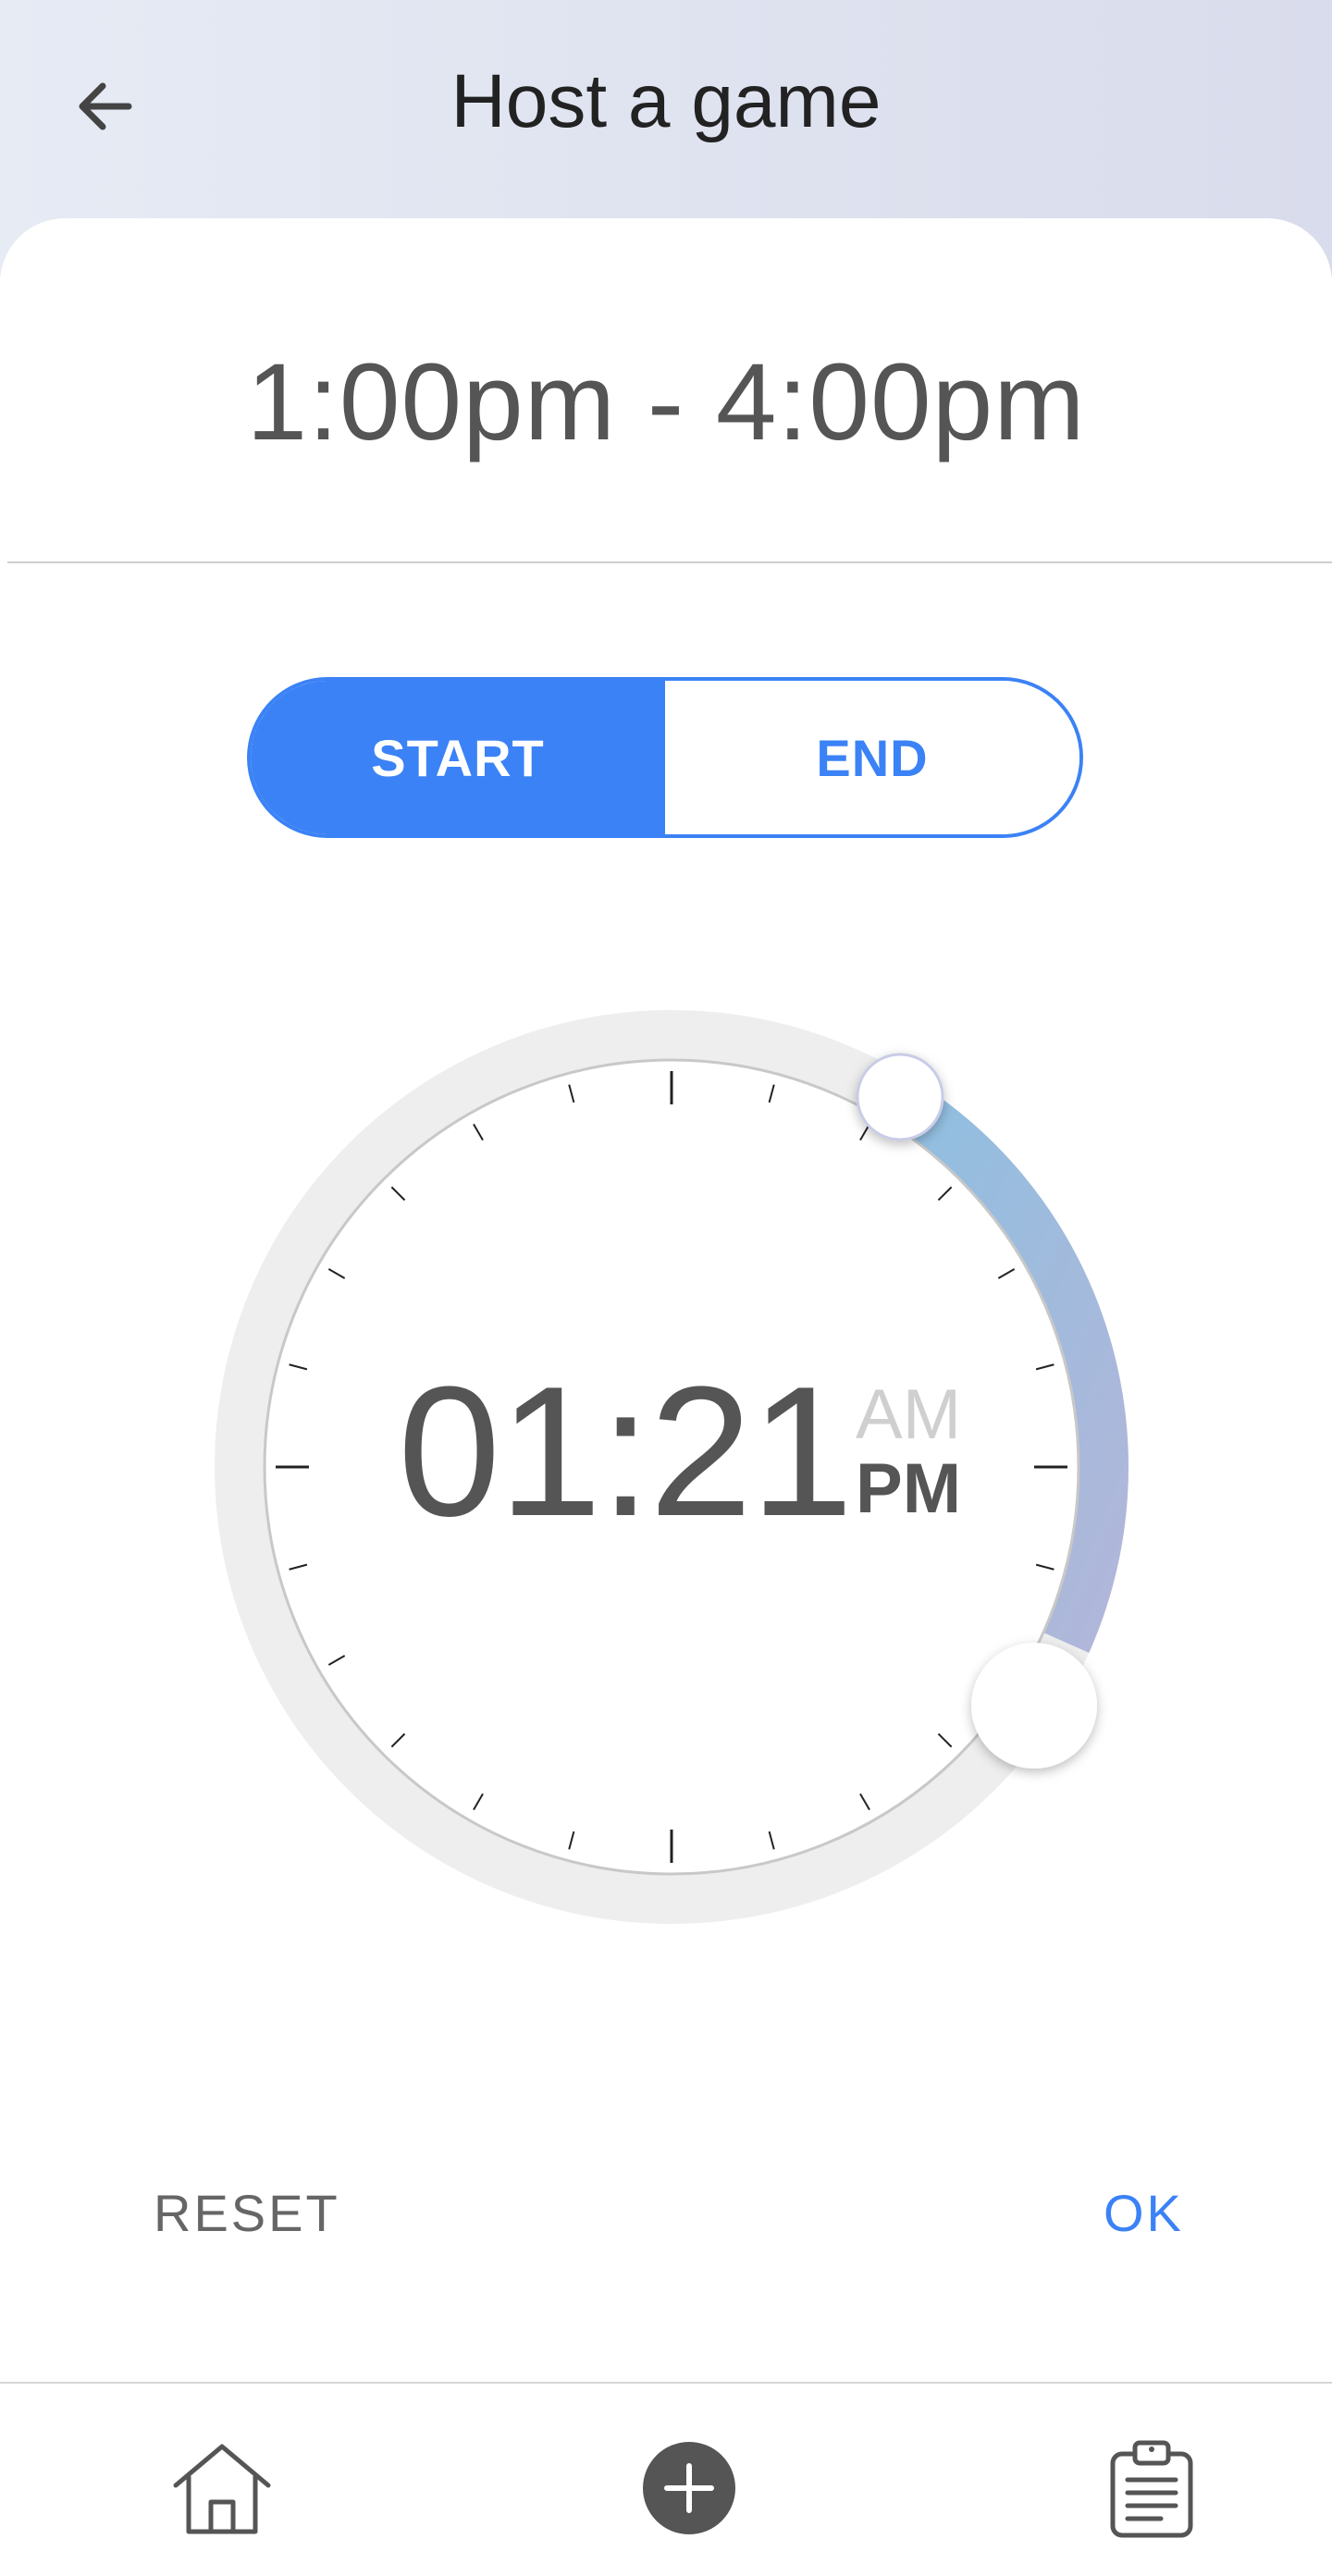 This screenshot has height=2576, width=1332. I want to click on nav-add, so click(689, 2488).